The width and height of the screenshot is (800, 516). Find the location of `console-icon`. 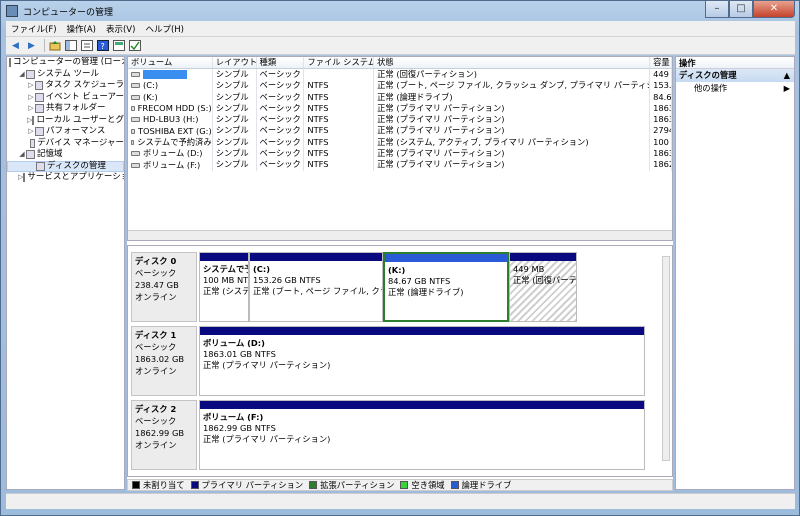

console-icon is located at coordinates (118, 45).